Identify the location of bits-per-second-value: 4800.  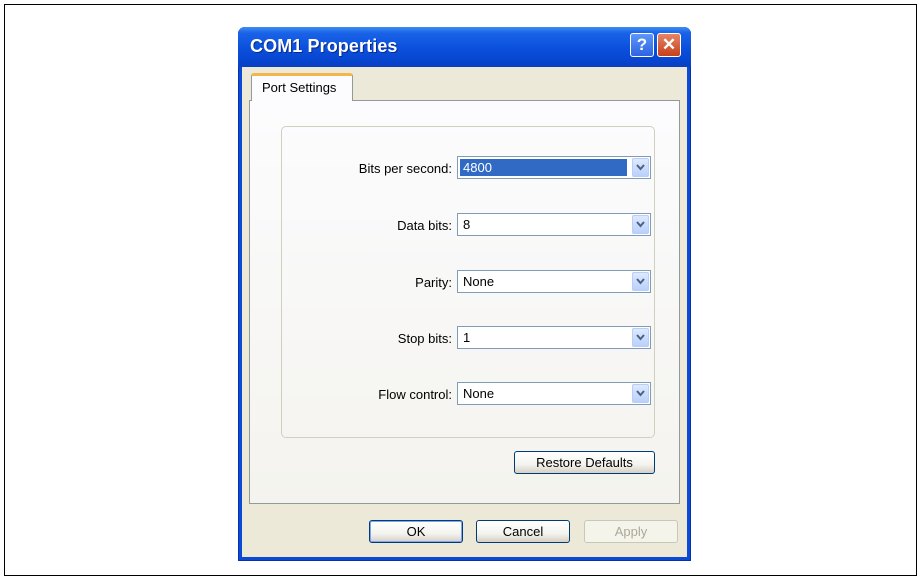
(543, 167).